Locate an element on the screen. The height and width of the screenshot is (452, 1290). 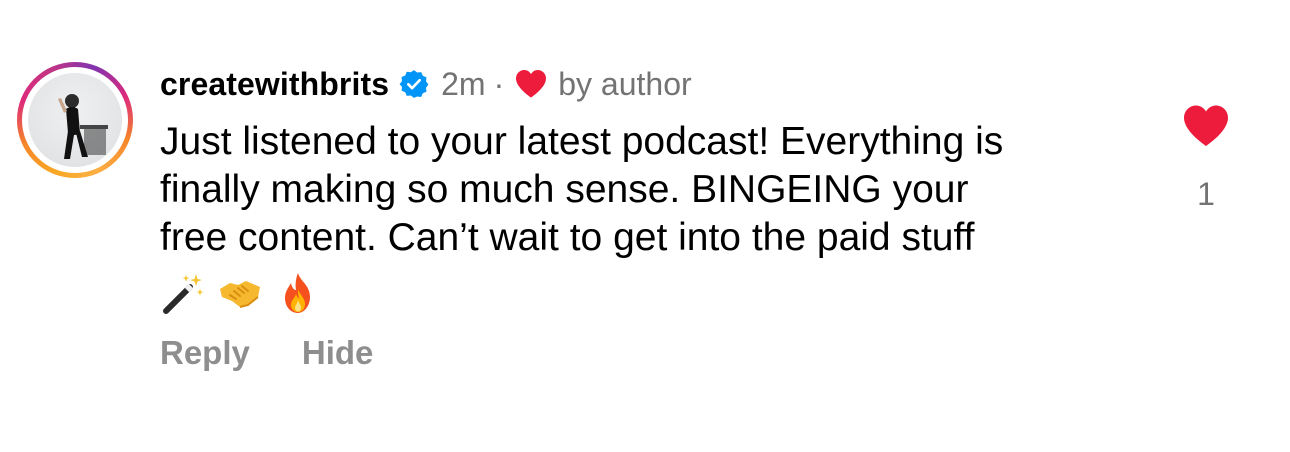
avatar-story-ring is located at coordinates (75, 120).